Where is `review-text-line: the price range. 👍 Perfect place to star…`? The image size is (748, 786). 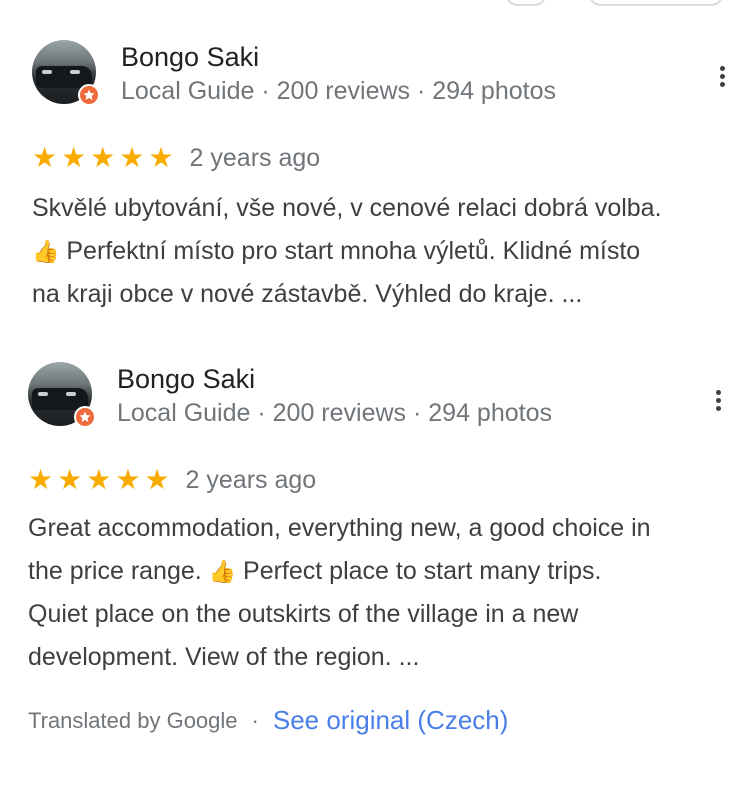
review-text-line: the price range. 👍 Perfect place to star… is located at coordinates (378, 571).